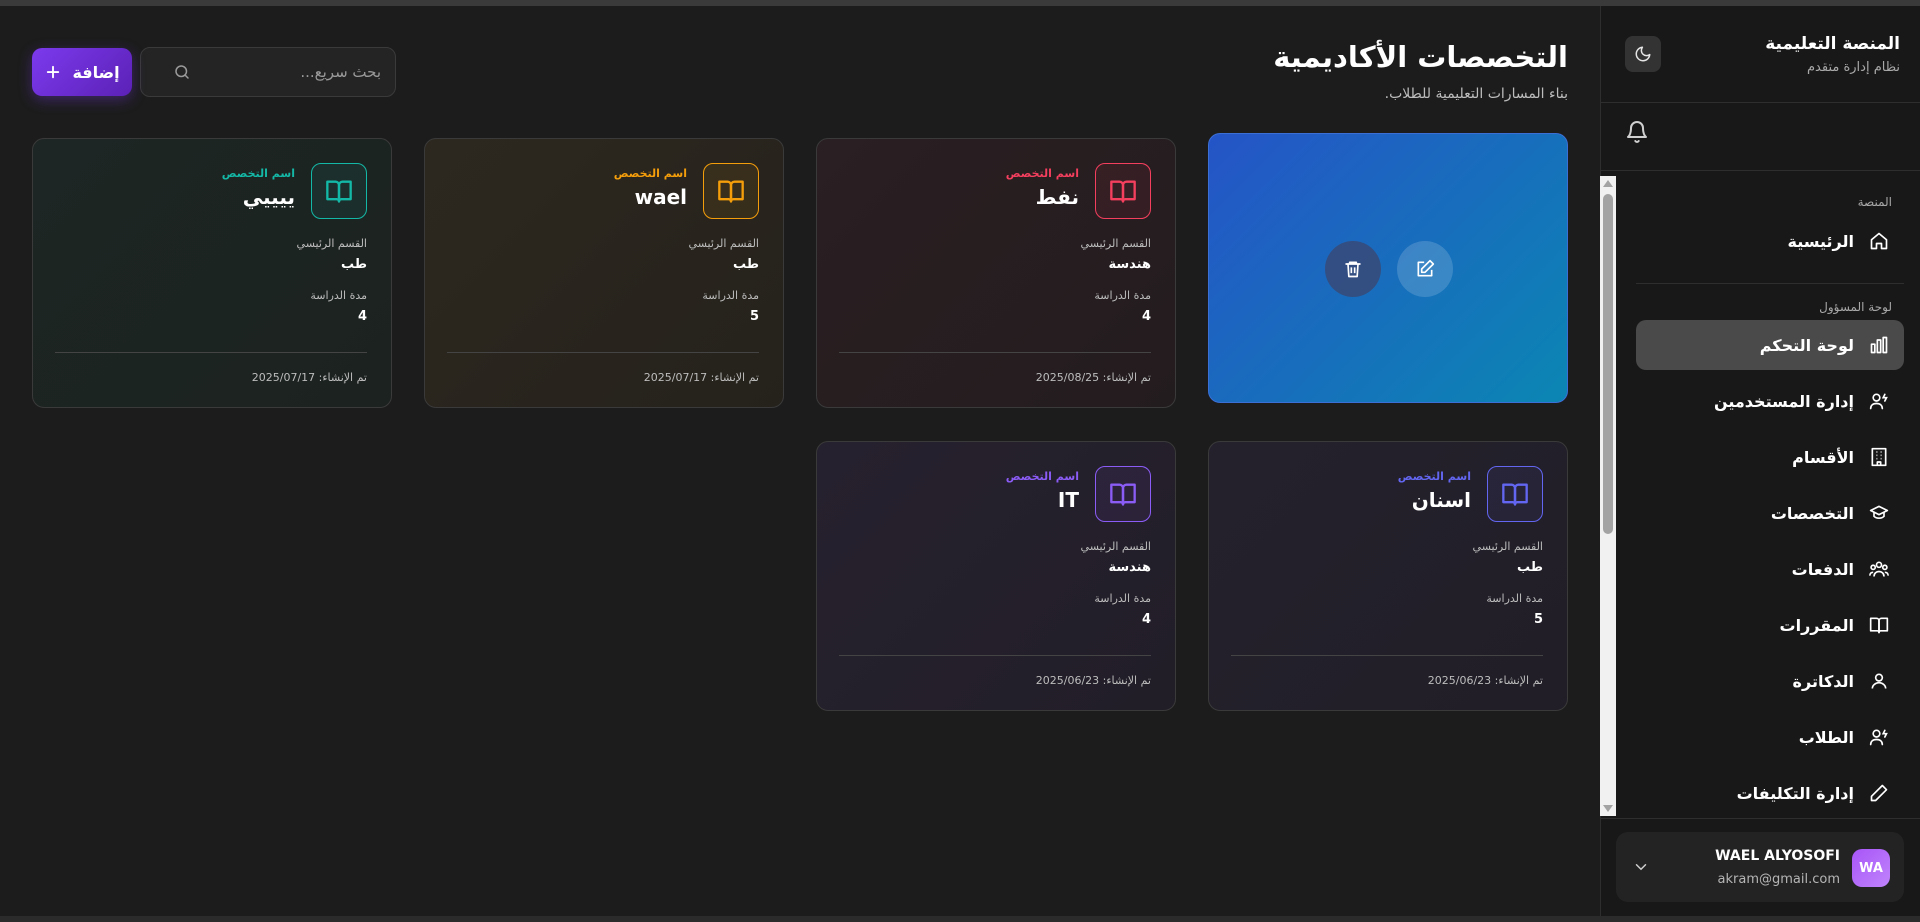 Image resolution: width=1920 pixels, height=922 pixels. I want to click on edit-icon, so click(1426, 268).